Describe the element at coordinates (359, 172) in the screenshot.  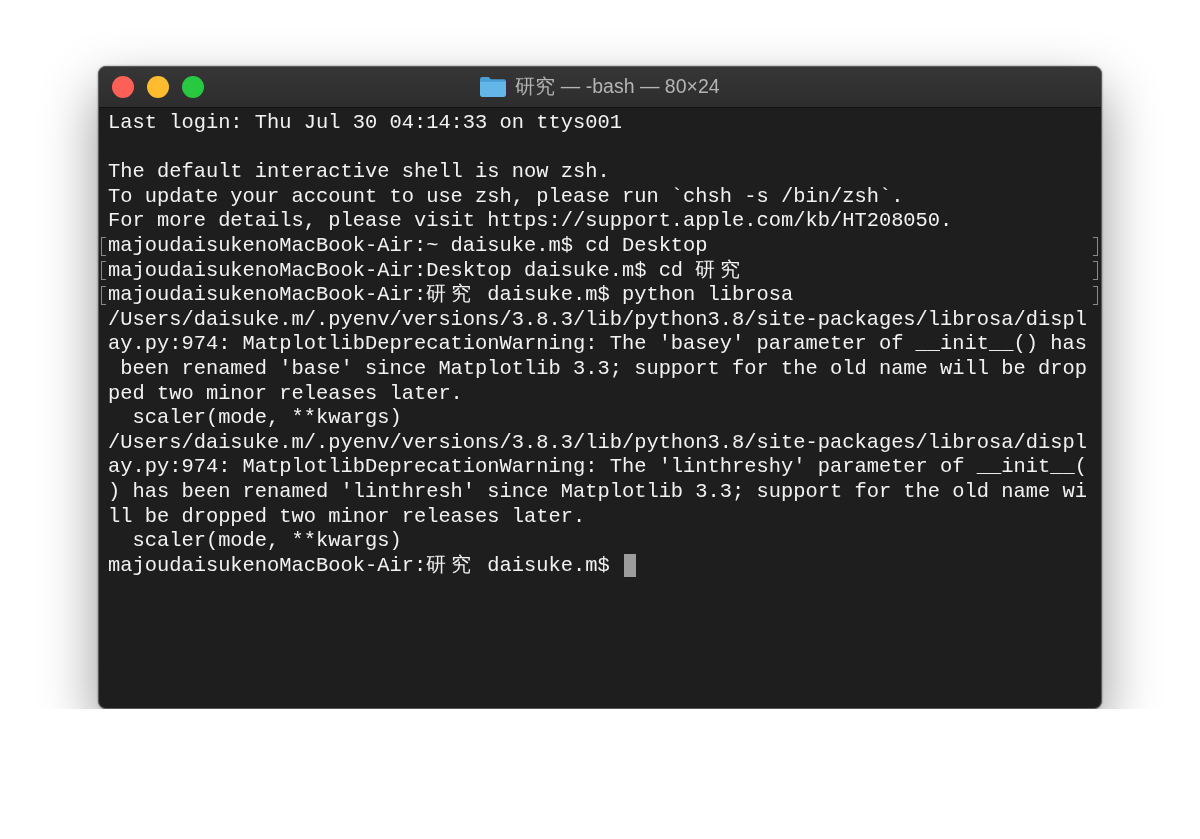
I see `terminal-line: The default interactive shell is now zsh.` at that location.